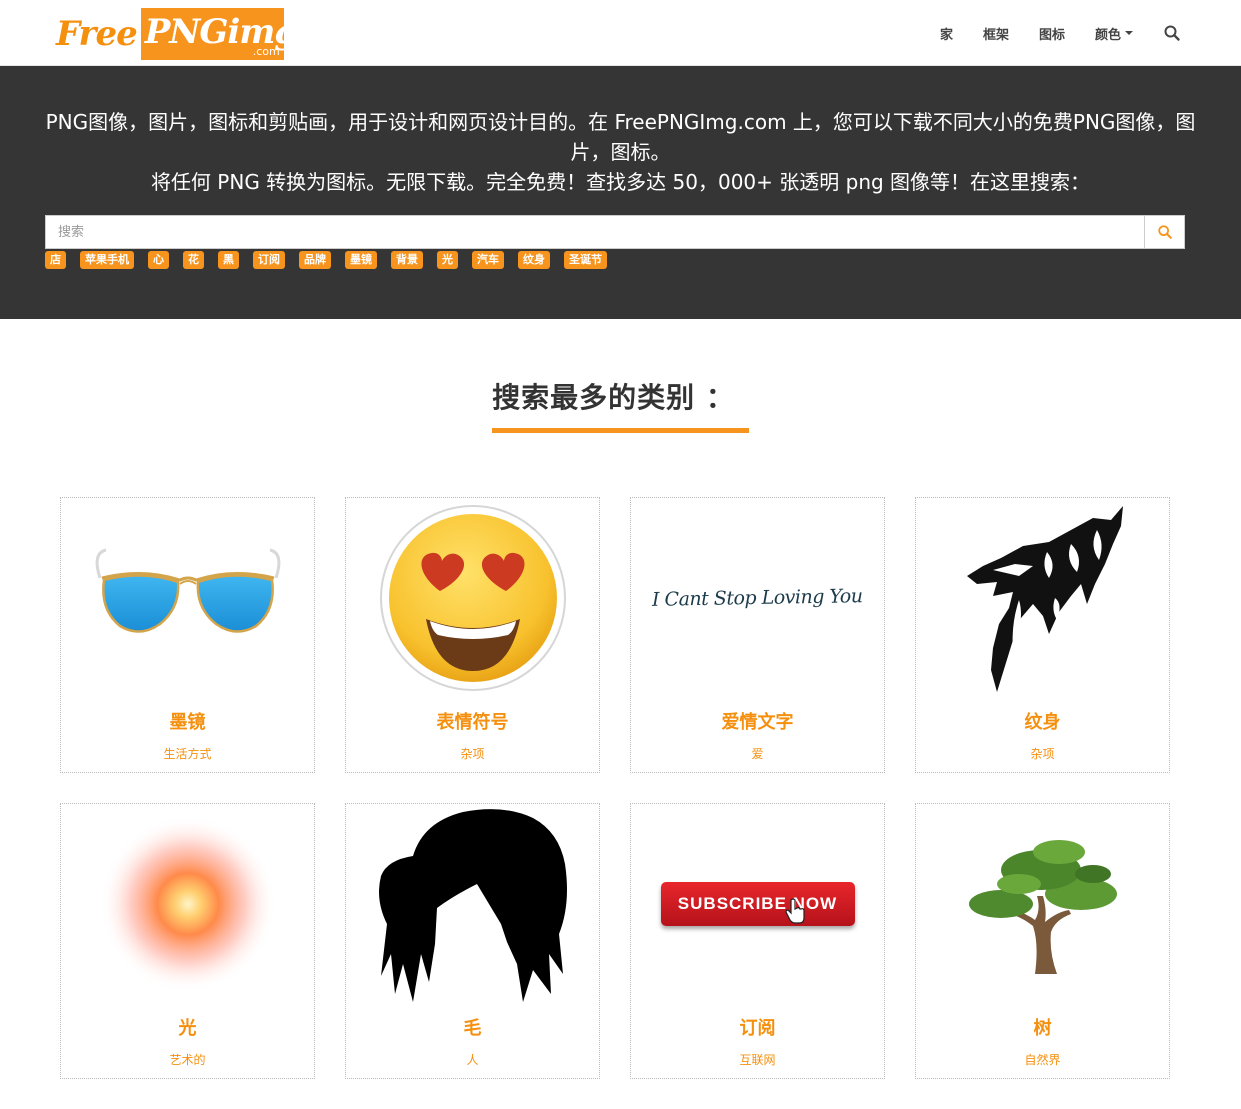  Describe the element at coordinates (187, 1060) in the screenshot. I see `card-category: 艺术的` at that location.